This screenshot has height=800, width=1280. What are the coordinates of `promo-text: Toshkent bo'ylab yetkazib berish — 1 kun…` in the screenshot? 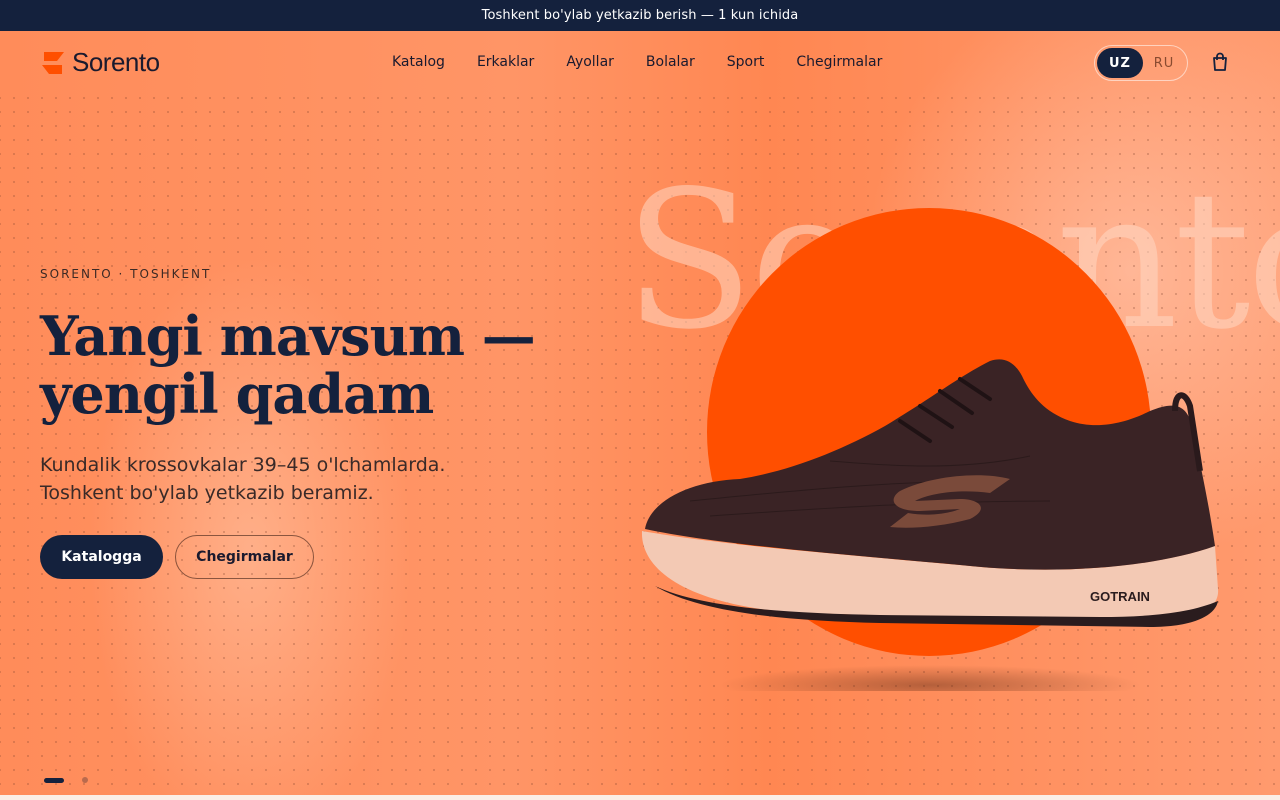 It's located at (640, 15).